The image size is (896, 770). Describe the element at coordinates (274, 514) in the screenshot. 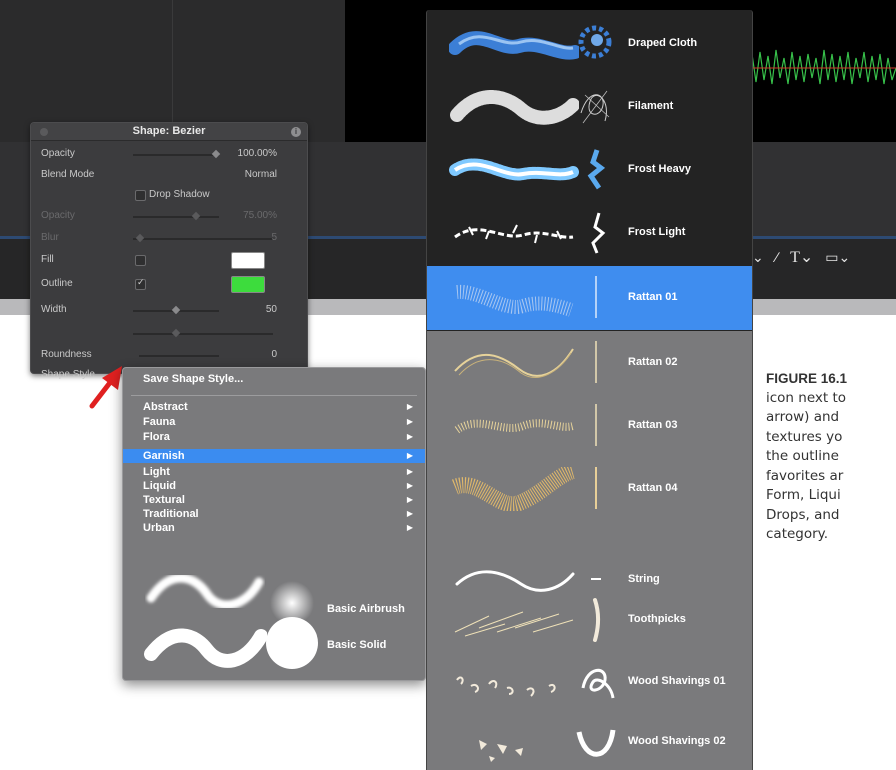

I see `menu-item-traditional: Traditional ▶` at that location.